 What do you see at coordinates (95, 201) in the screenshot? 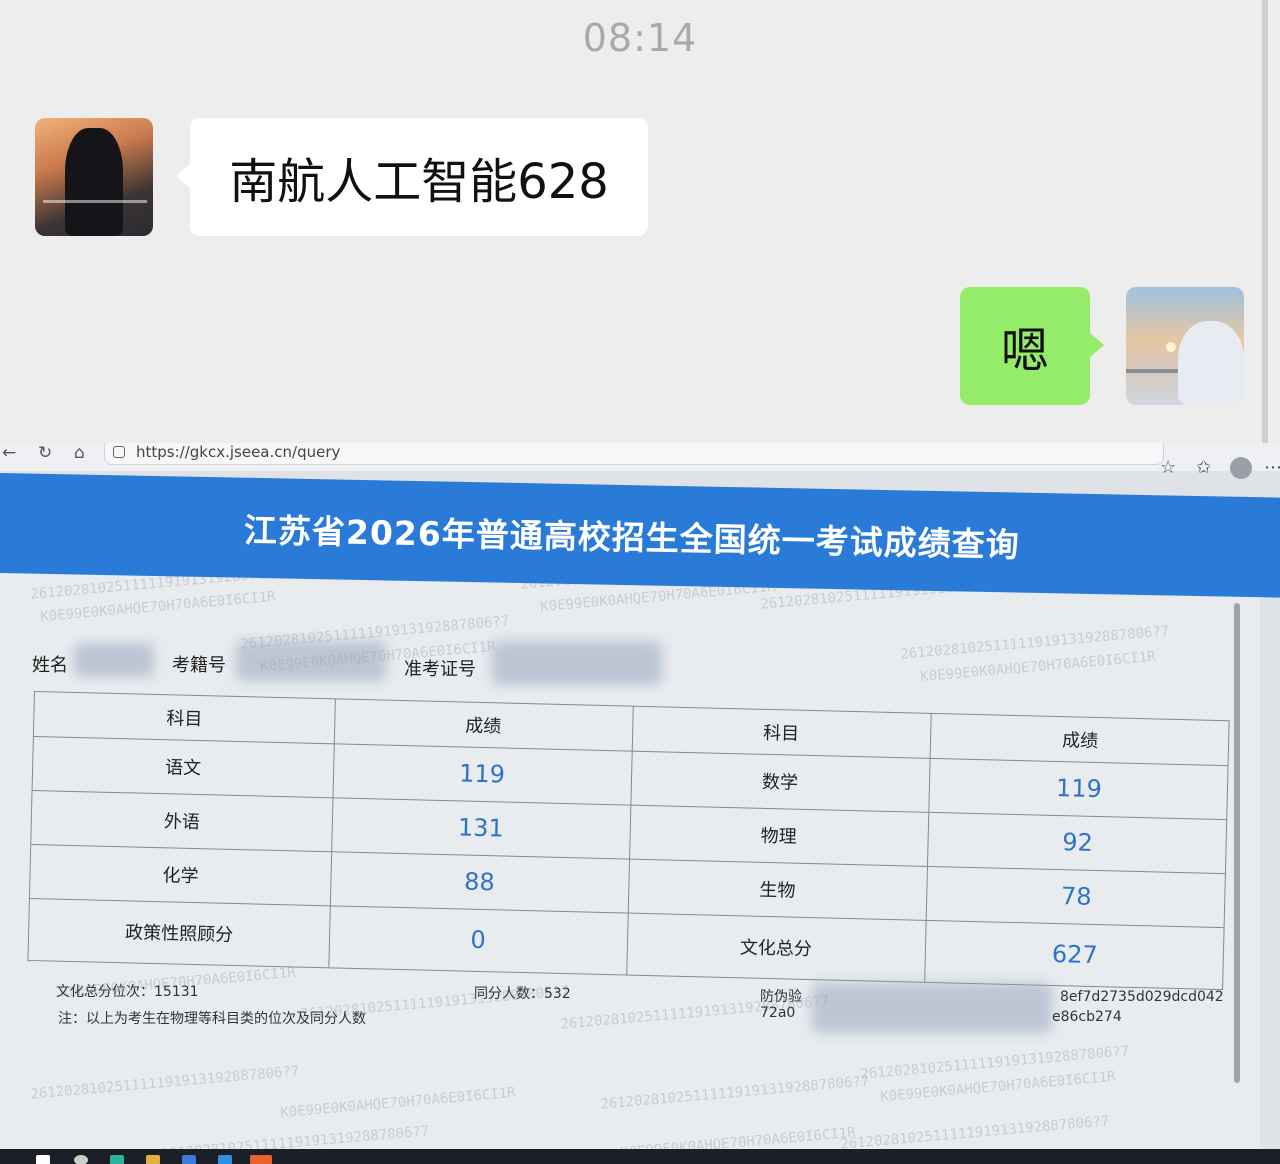
I see `avatar-caption-strip` at bounding box center [95, 201].